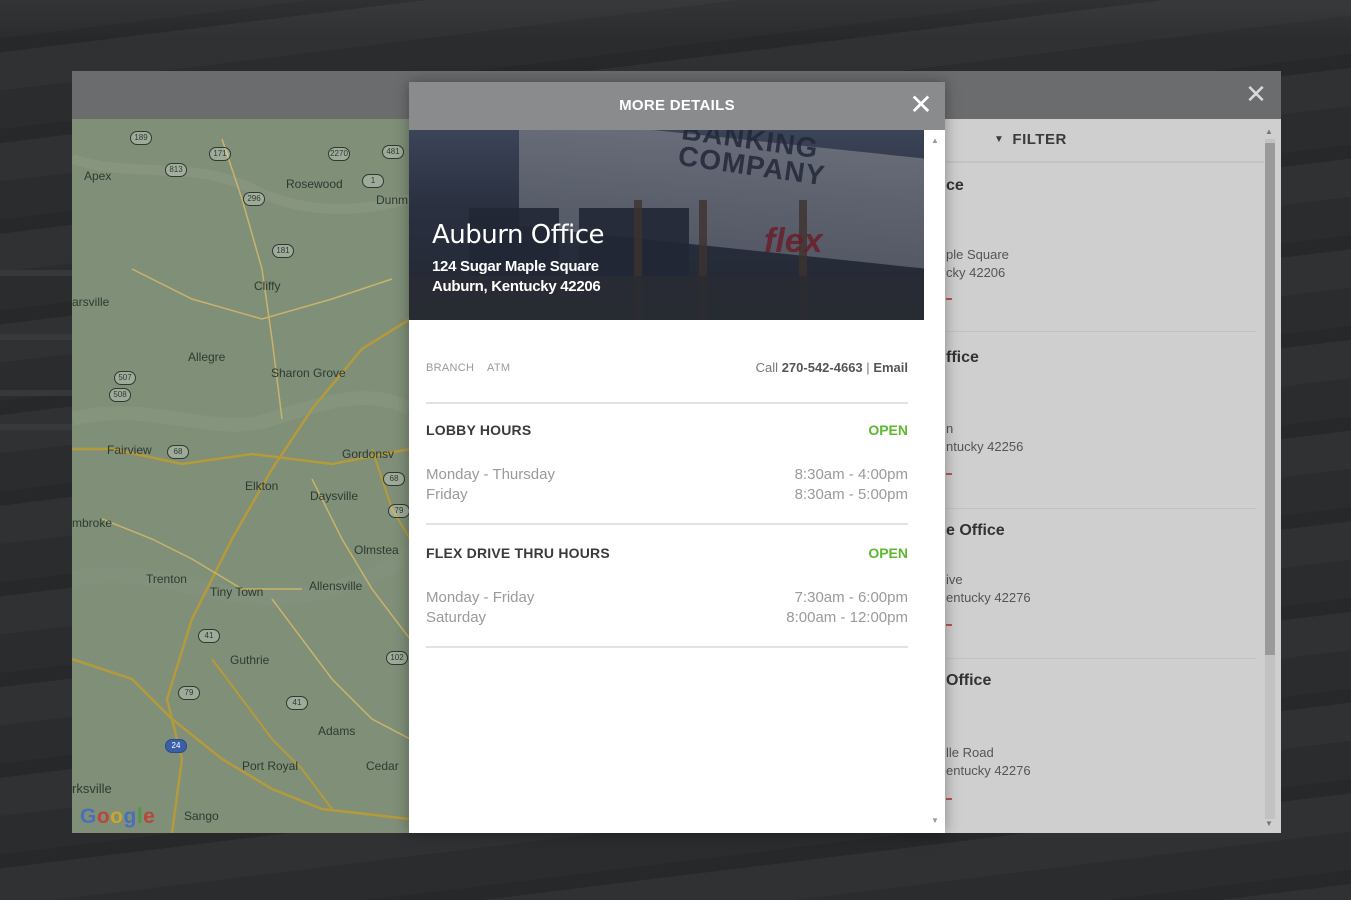 The height and width of the screenshot is (900, 1351). Describe the element at coordinates (125, 378) in the screenshot. I see `route-shield: 507` at that location.